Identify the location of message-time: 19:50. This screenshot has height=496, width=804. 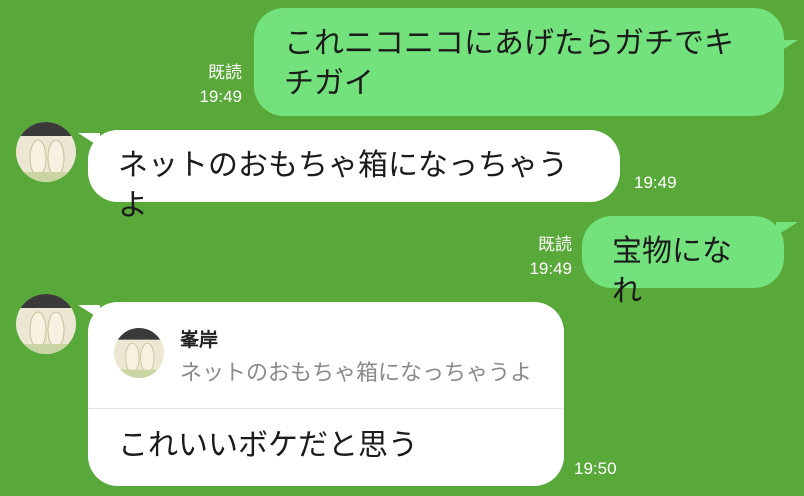
(595, 468).